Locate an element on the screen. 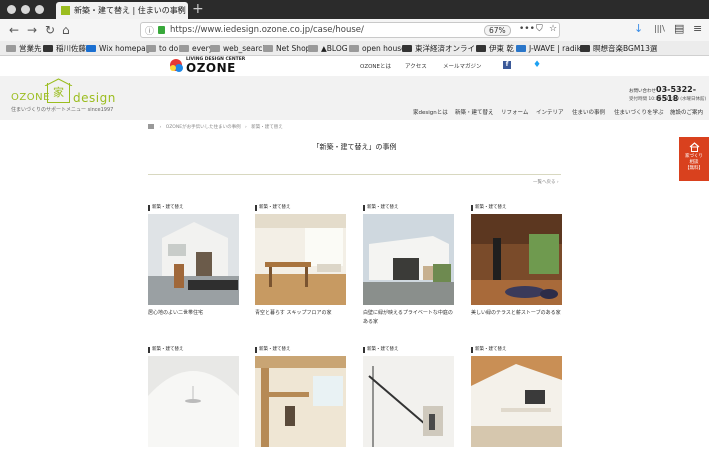 The image size is (709, 451). home-icon: ⌂ is located at coordinates (66, 30).